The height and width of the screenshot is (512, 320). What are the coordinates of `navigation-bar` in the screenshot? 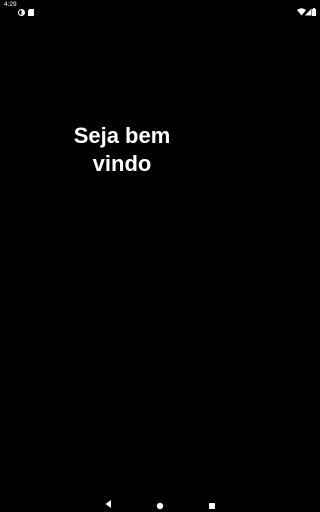 It's located at (160, 500).